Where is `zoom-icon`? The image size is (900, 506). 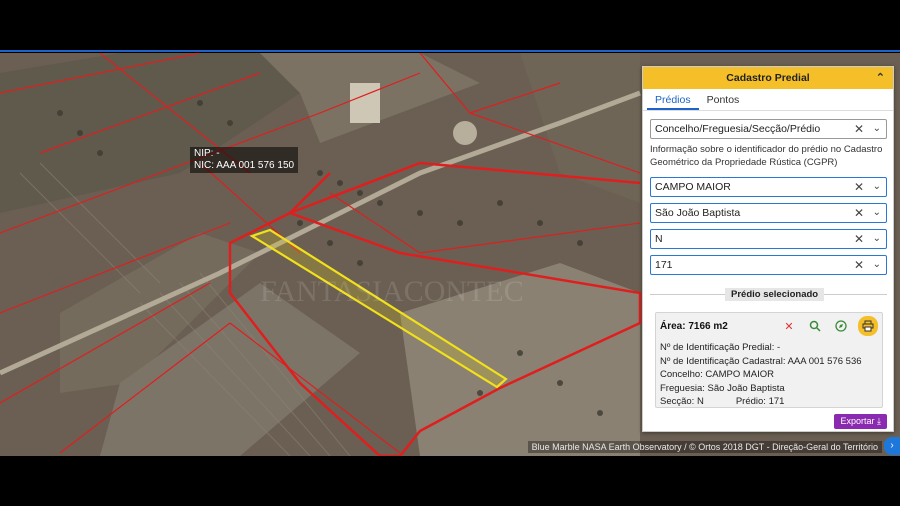 zoom-icon is located at coordinates (815, 326).